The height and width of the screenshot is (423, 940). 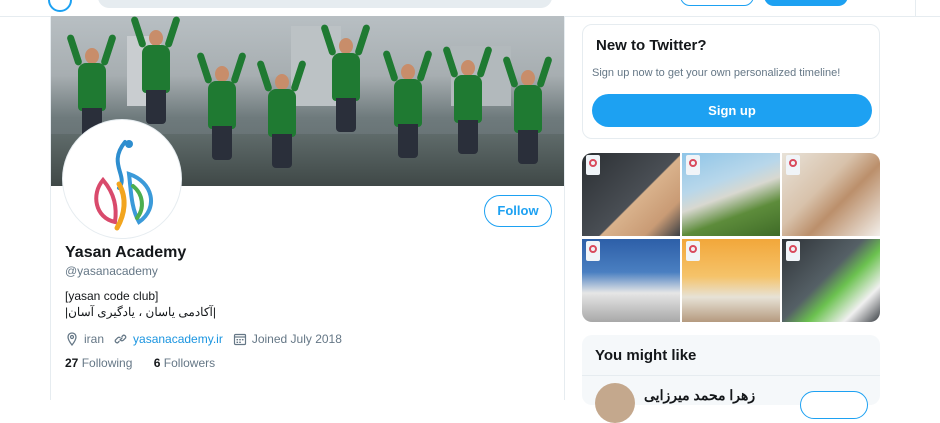 I want to click on media-grid, so click(x=731, y=237).